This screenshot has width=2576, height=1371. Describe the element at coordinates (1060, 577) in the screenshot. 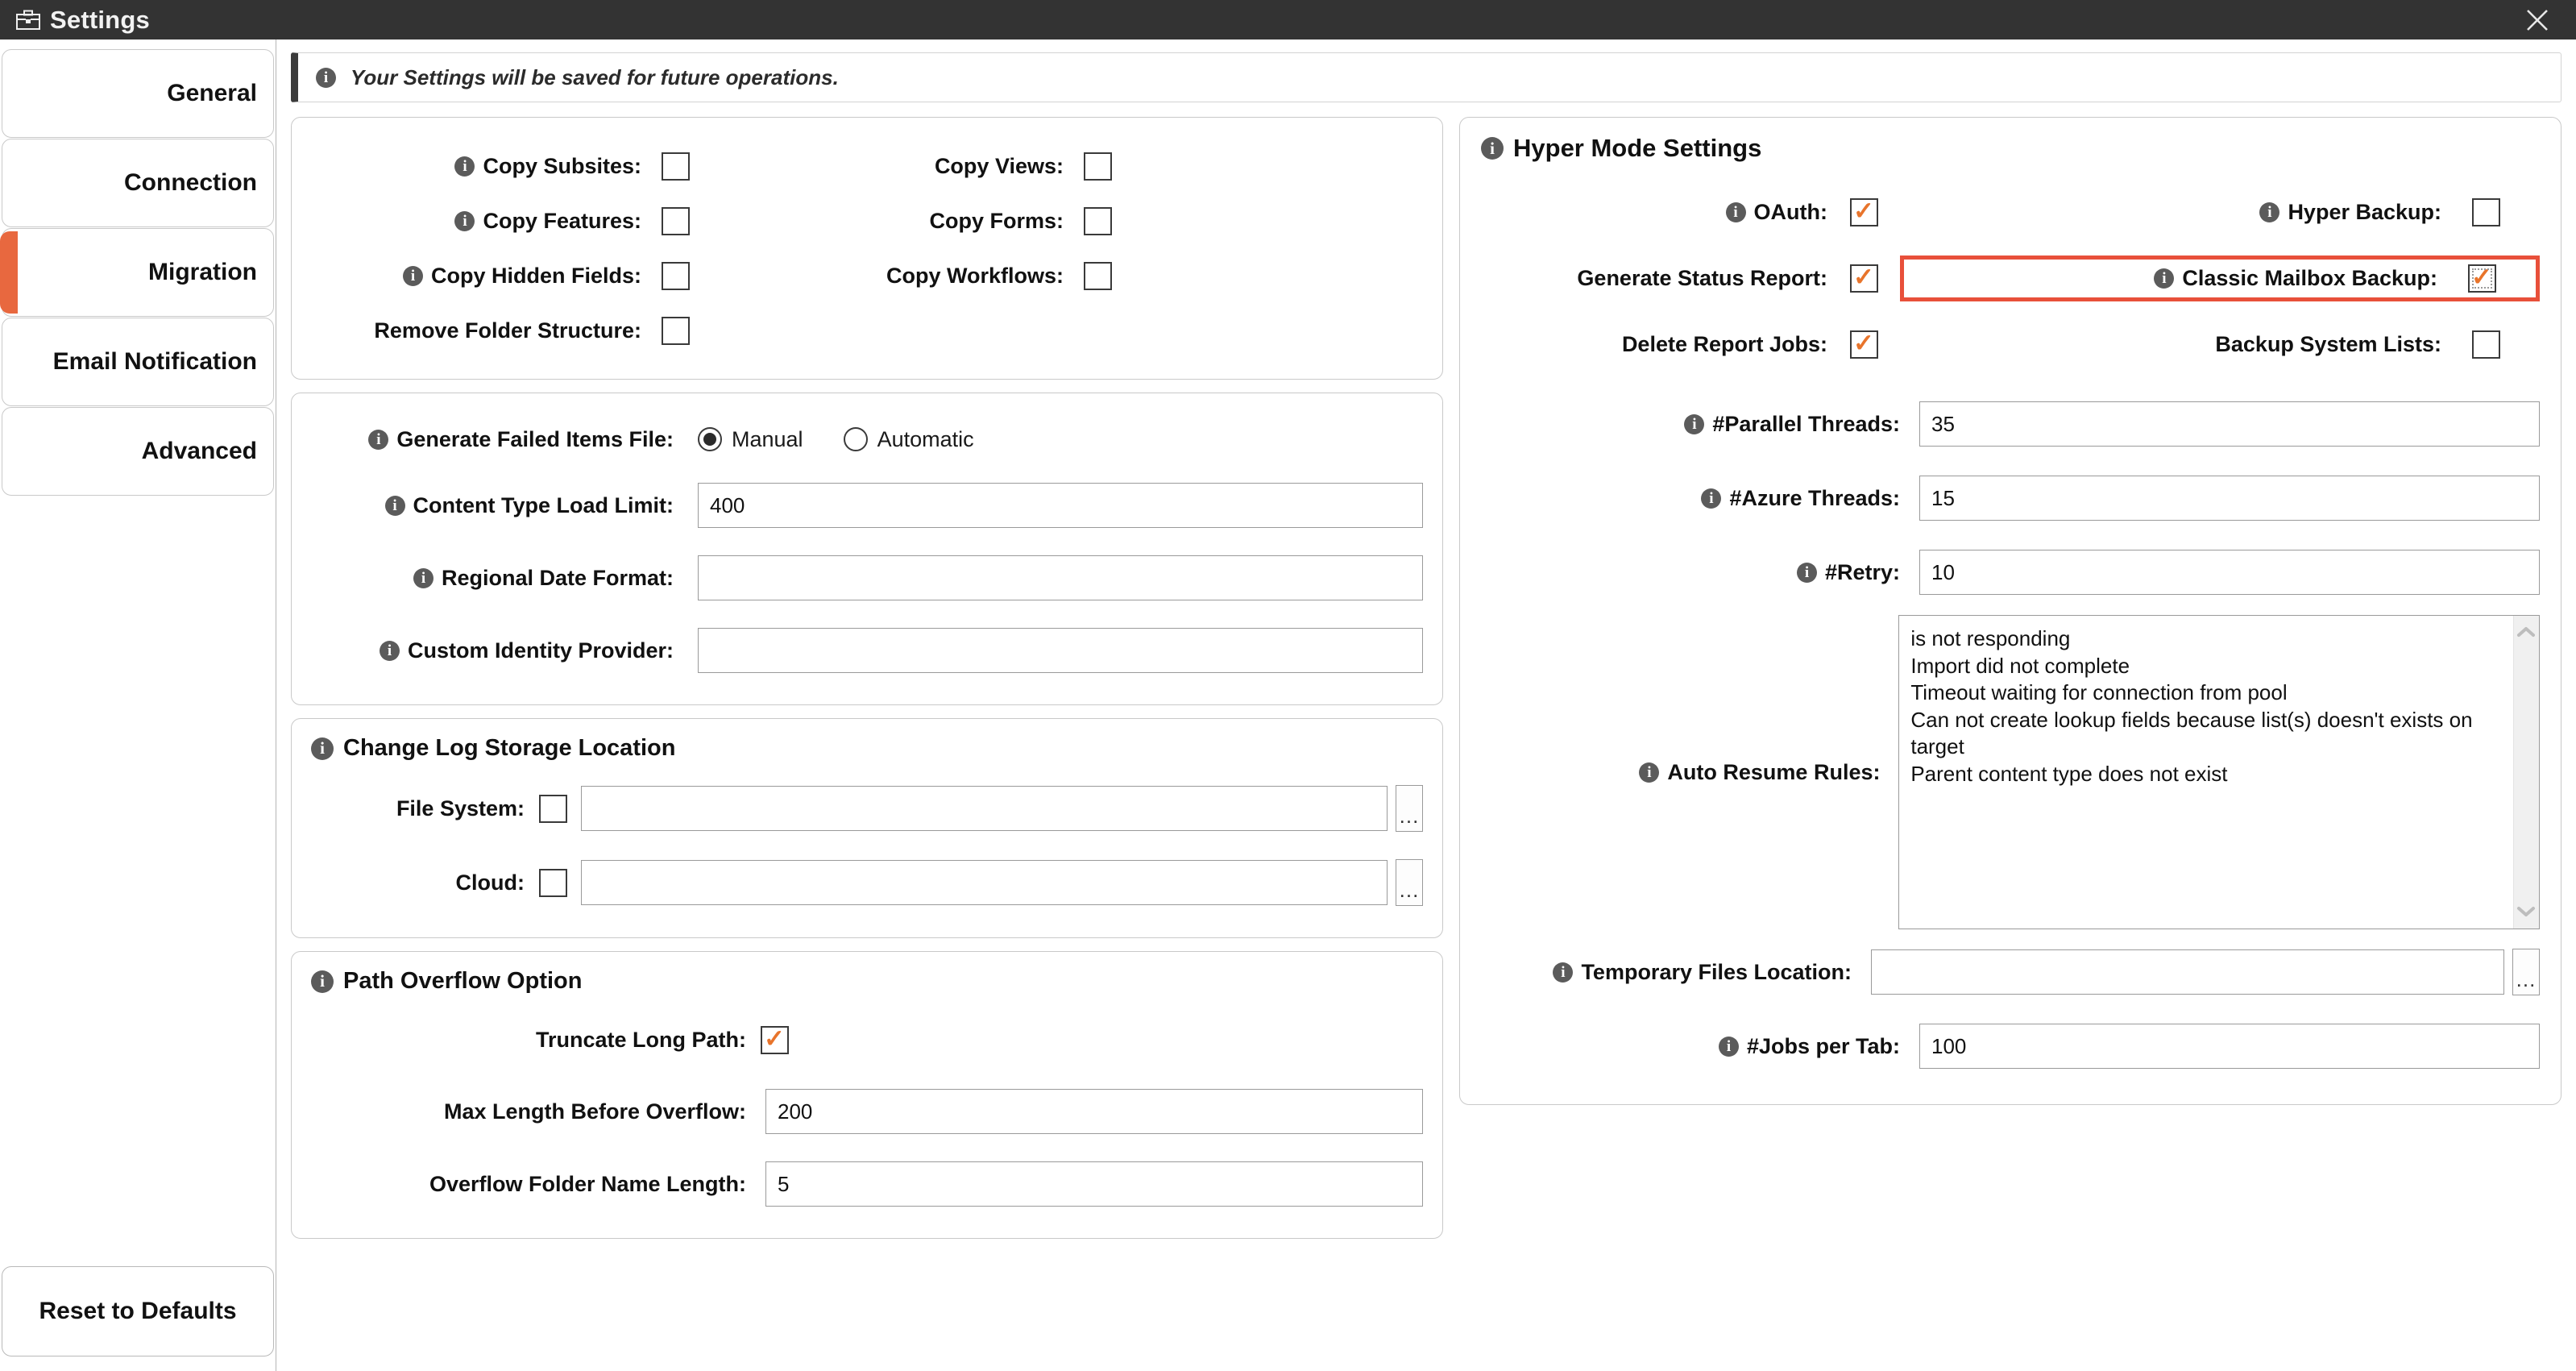

I see `regional-date-format-input` at that location.